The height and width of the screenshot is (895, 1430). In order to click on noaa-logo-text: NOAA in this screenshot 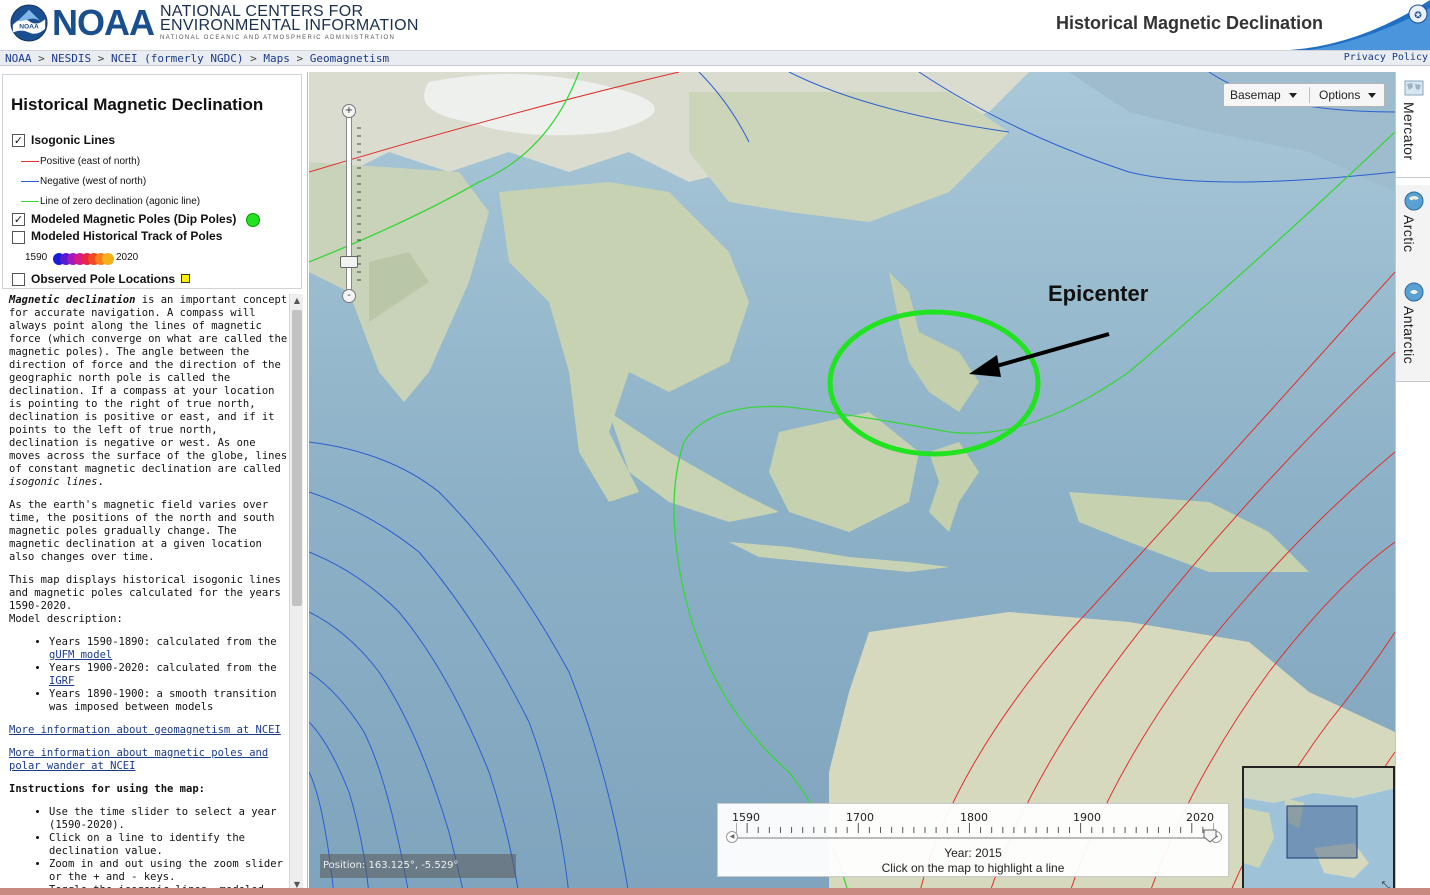, I will do `click(103, 23)`.